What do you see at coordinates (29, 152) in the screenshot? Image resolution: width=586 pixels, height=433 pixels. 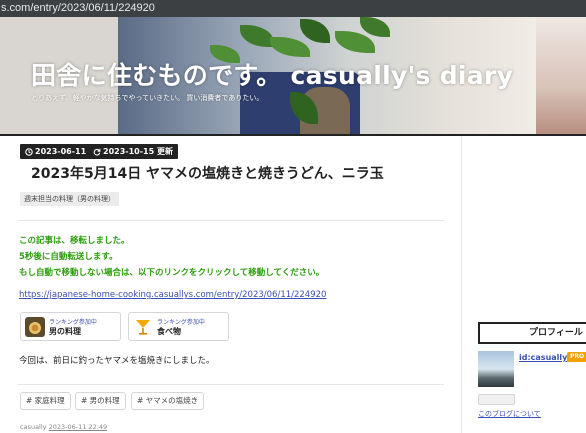 I see `clock-icon` at bounding box center [29, 152].